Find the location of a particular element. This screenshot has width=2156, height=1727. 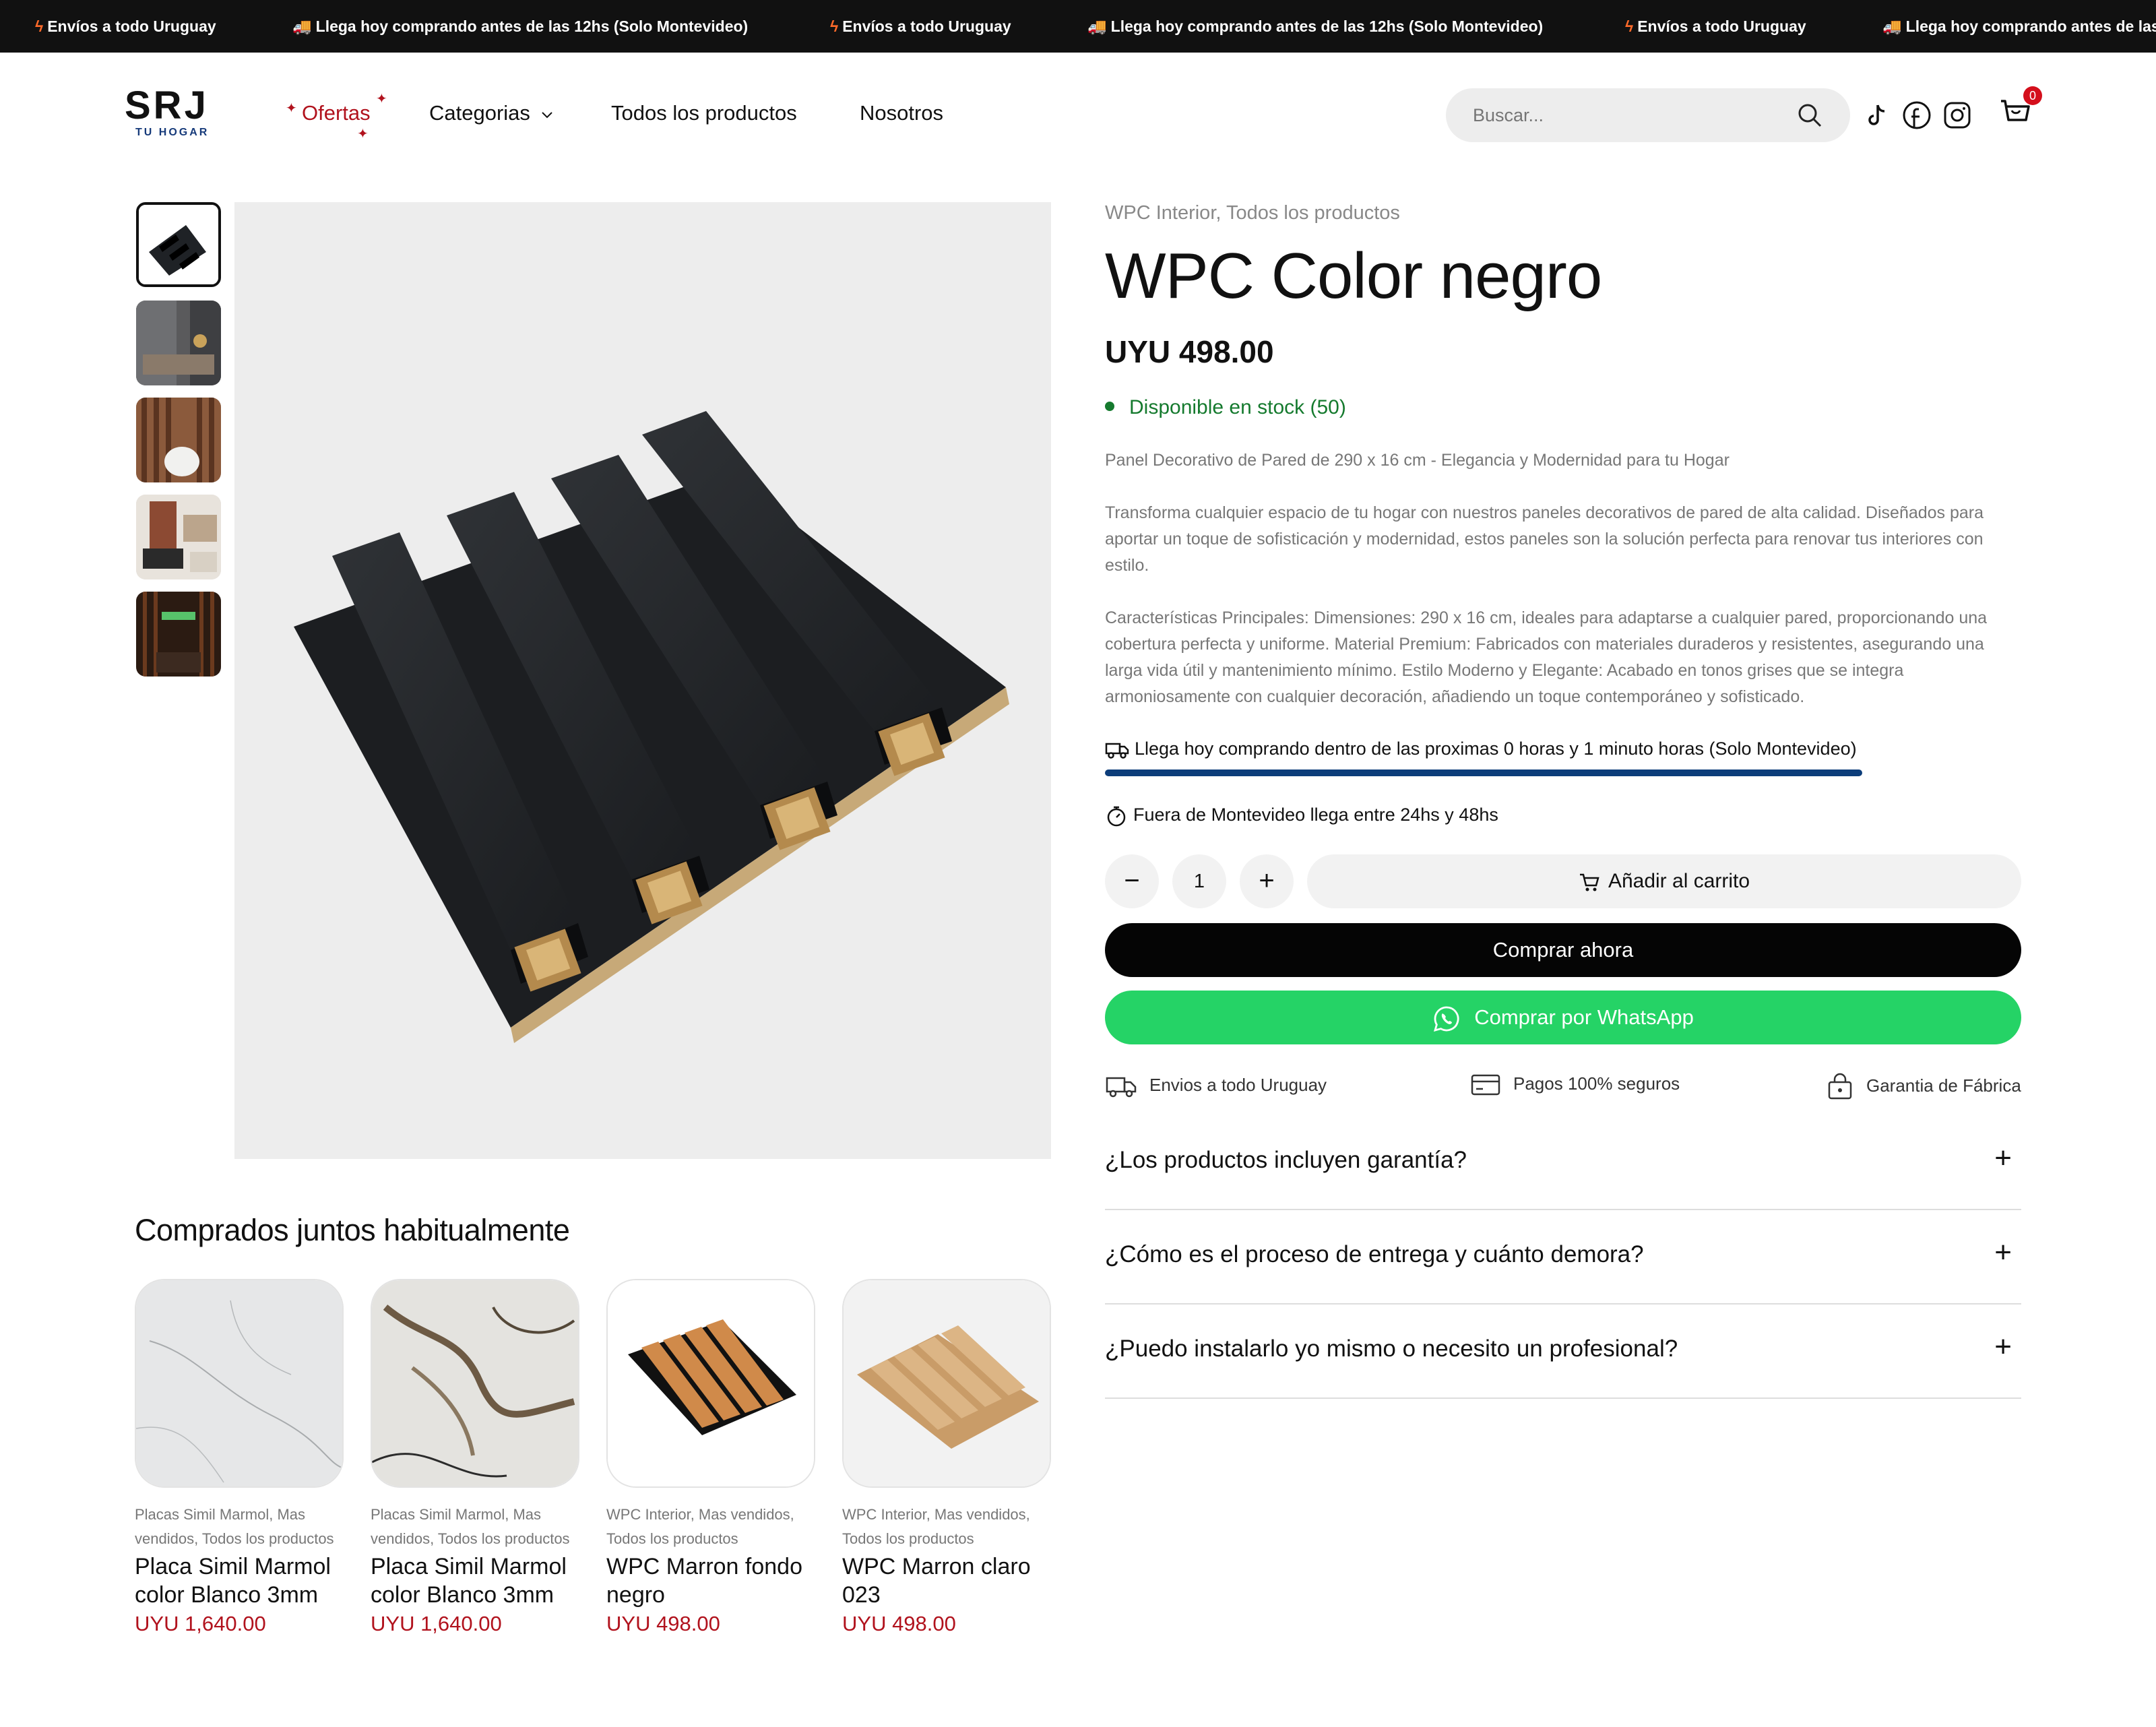

facebook-icon is located at coordinates (1916, 115).